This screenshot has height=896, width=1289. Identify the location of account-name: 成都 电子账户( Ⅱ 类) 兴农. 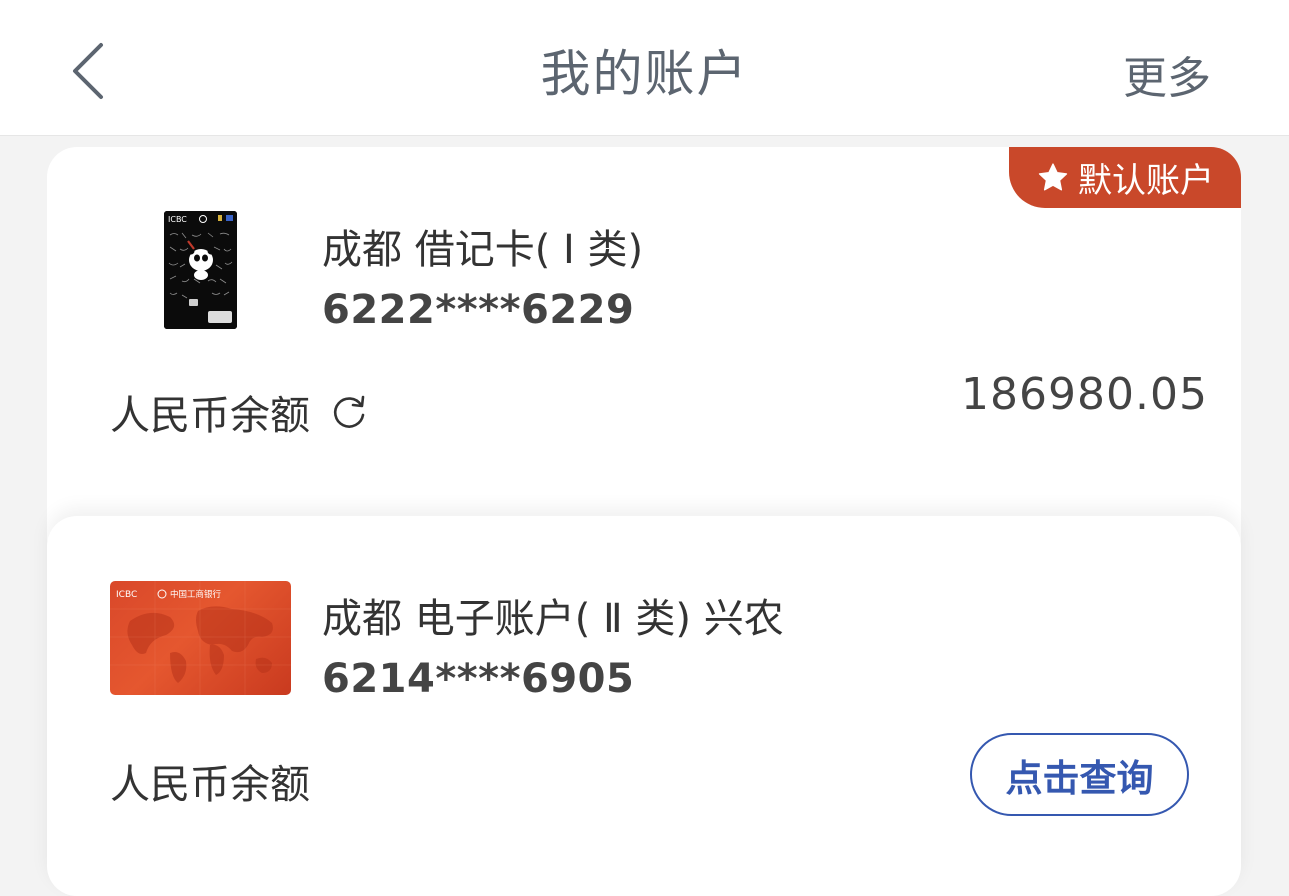
(553, 619).